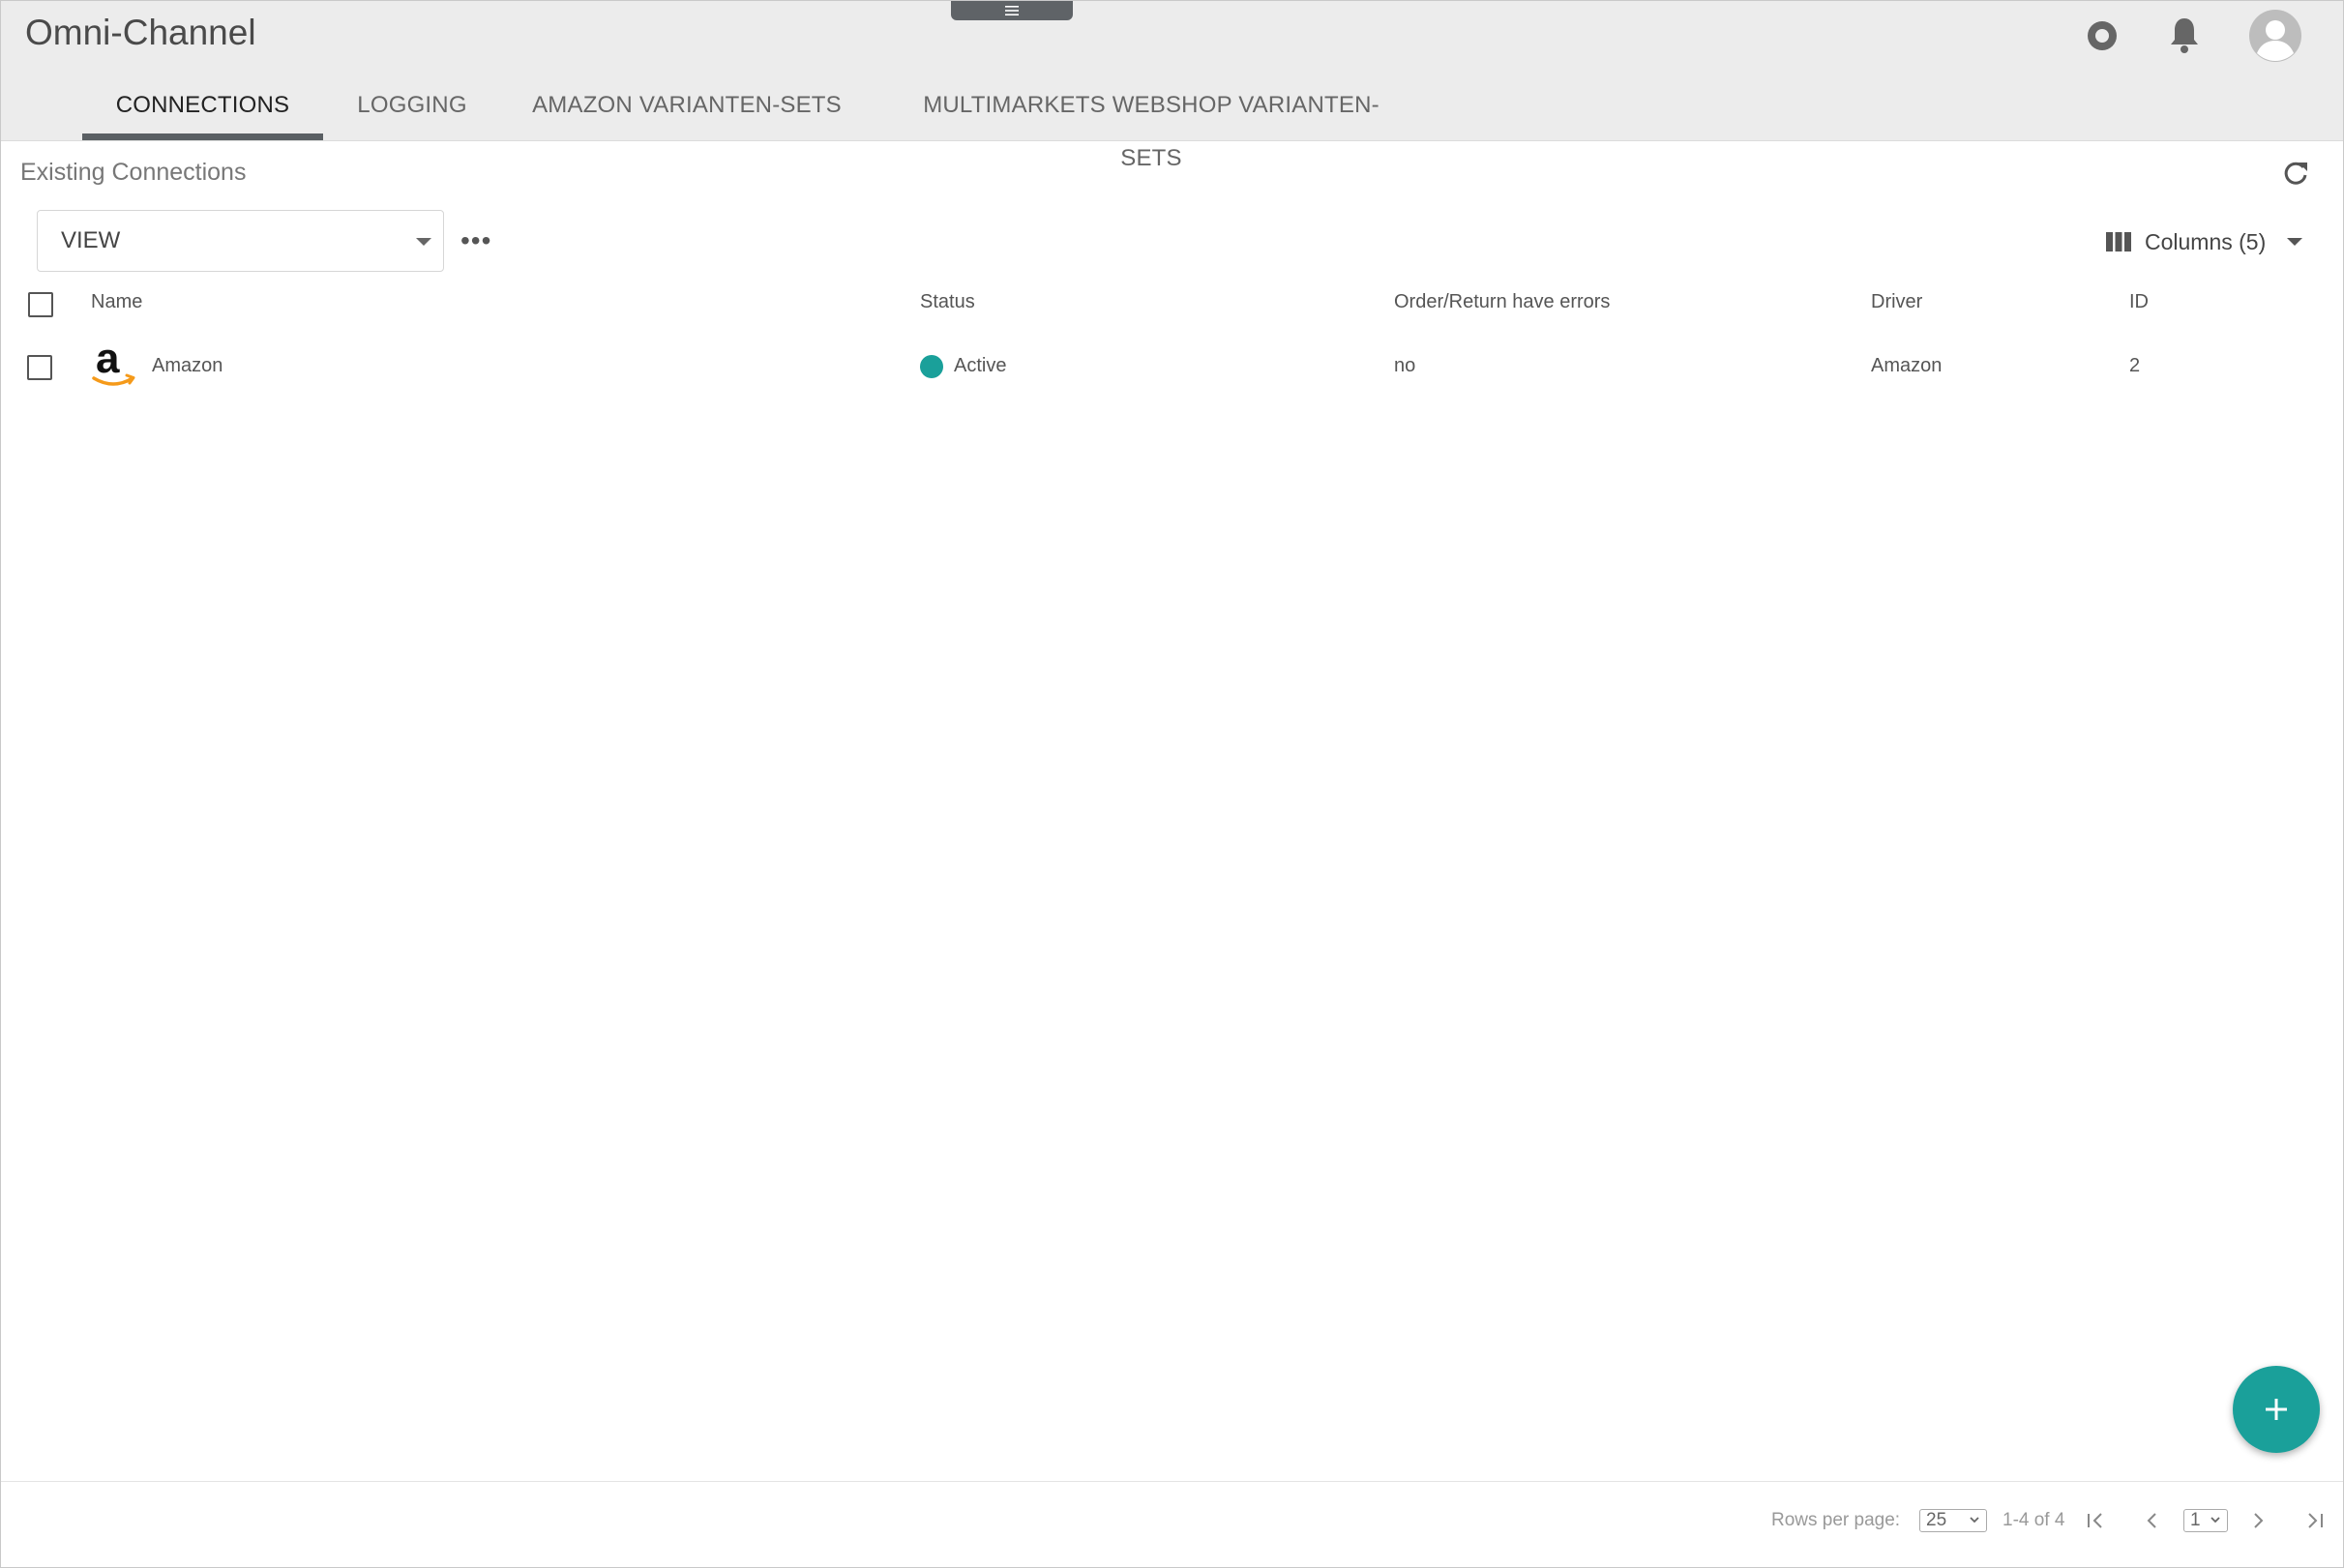 This screenshot has width=2344, height=1568. I want to click on bell-icon, so click(2184, 38).